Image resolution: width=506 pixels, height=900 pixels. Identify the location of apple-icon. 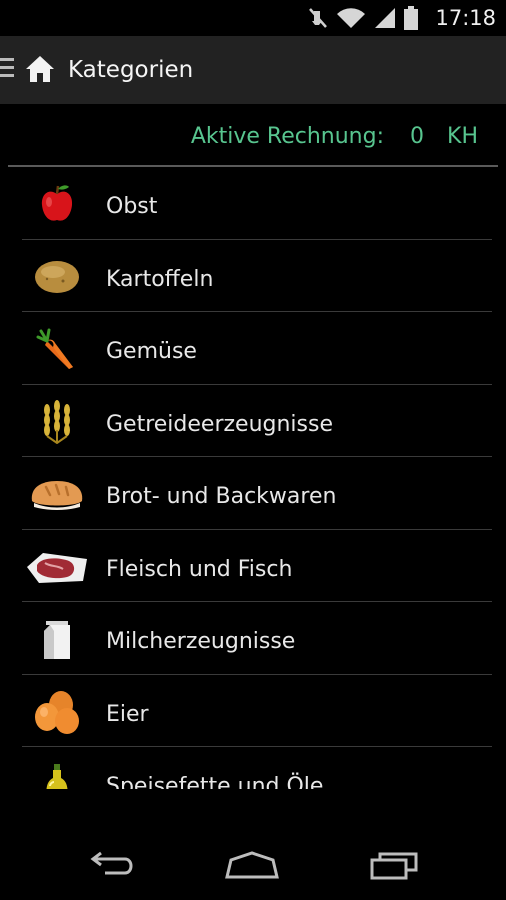
(57, 204).